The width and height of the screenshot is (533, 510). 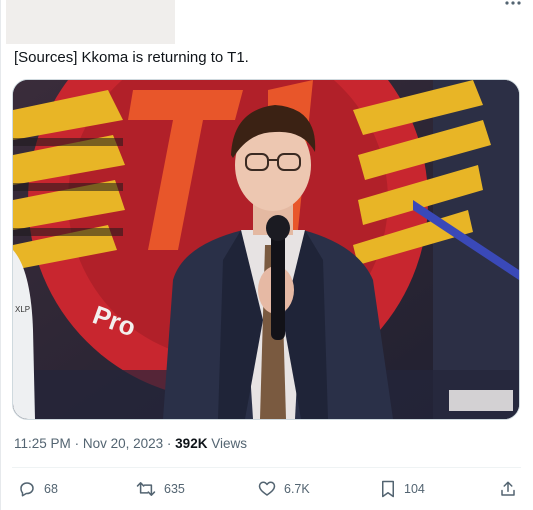 I want to click on tweet-time: 11:25 PM, so click(x=42, y=443).